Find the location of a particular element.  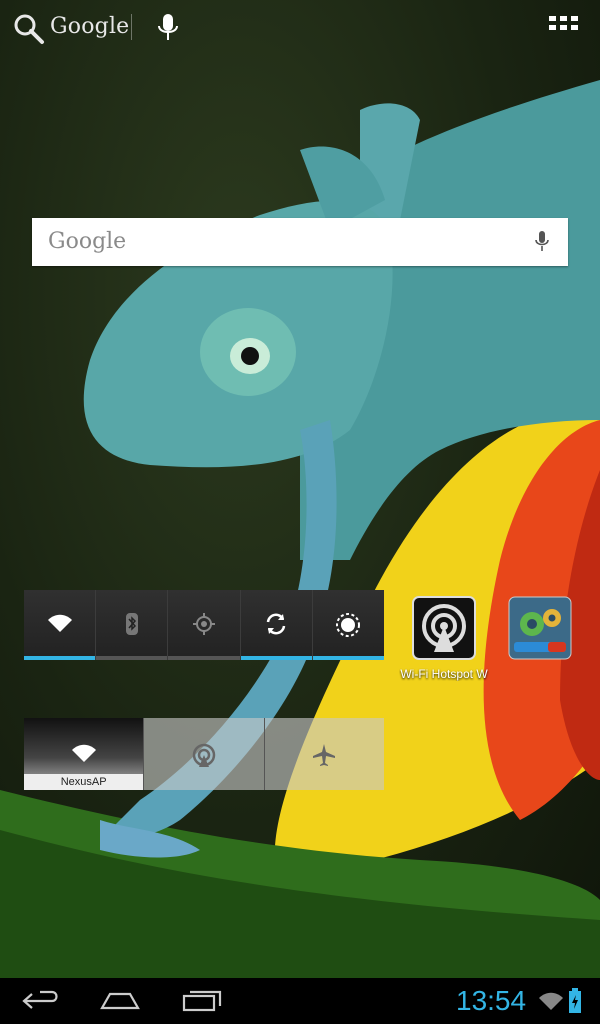

search-placeholder: Google is located at coordinates (87, 241).